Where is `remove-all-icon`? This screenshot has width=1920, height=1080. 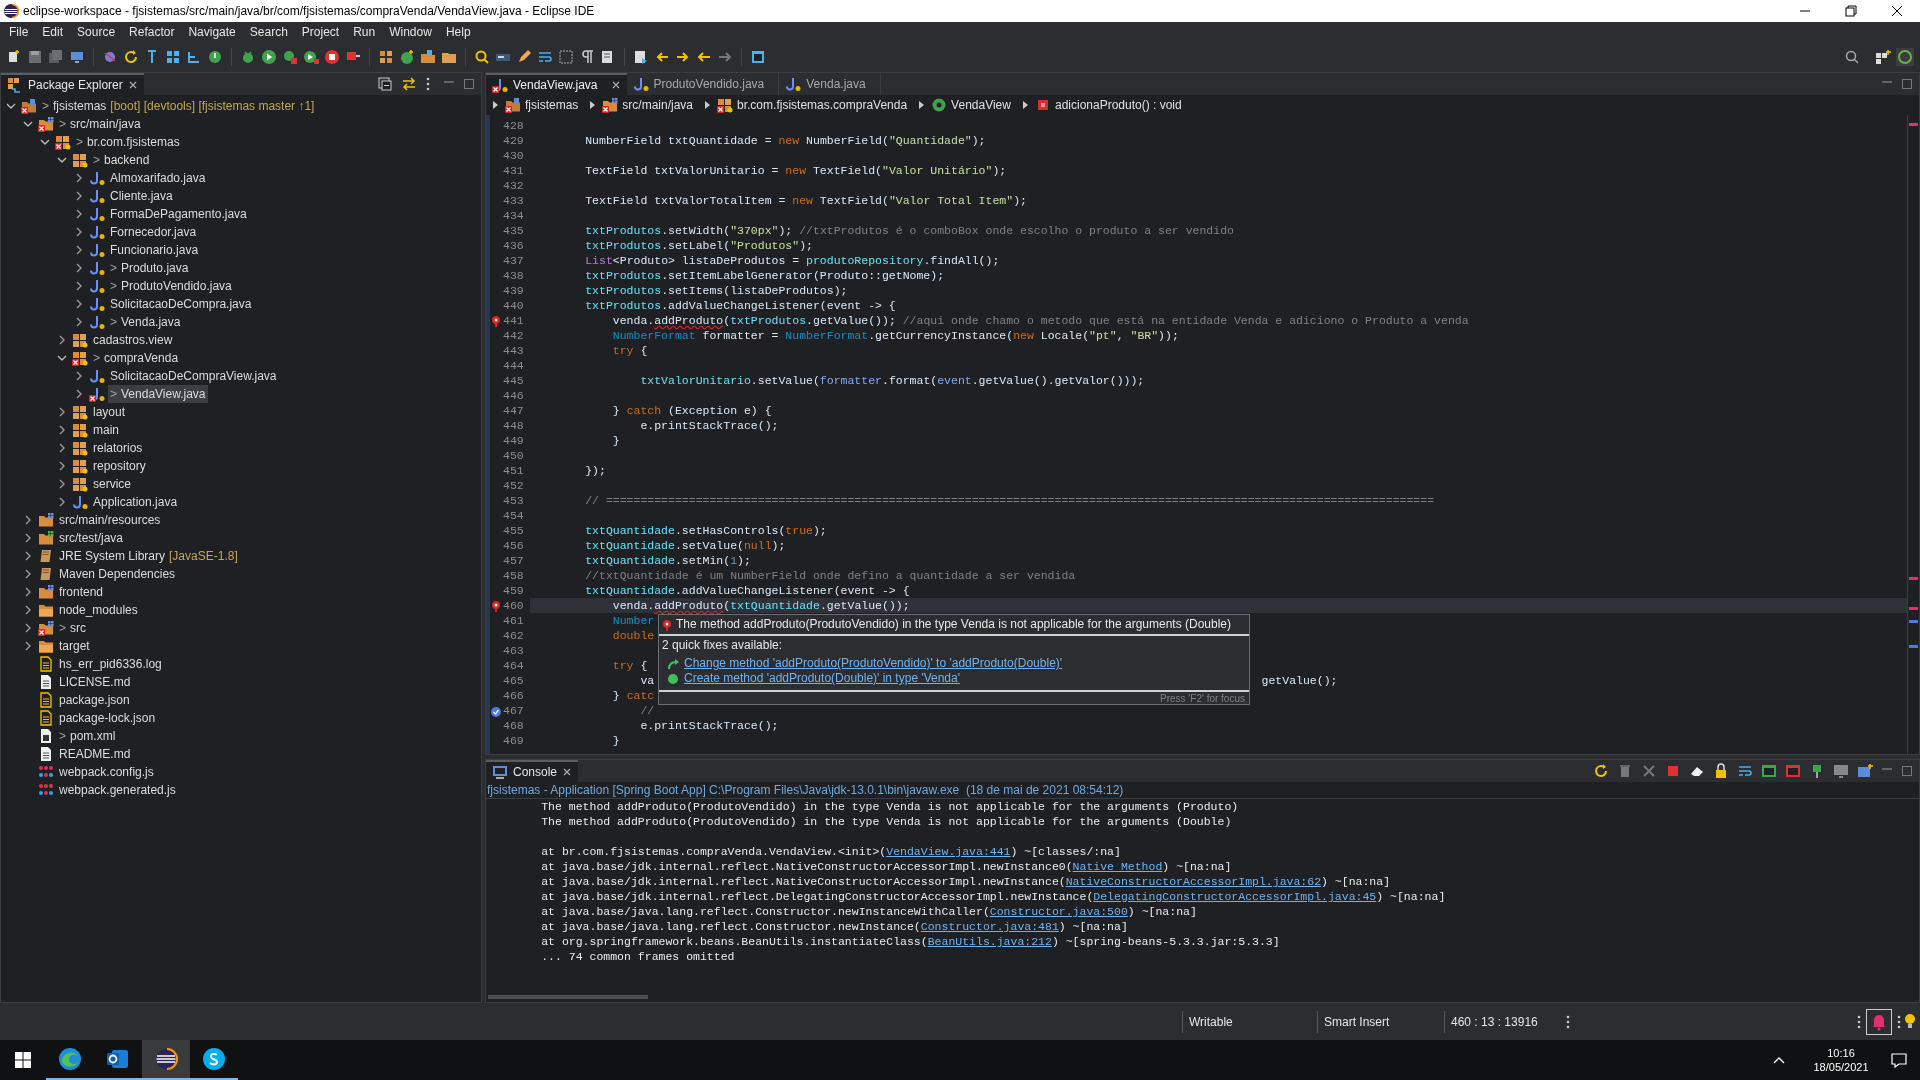 remove-all-icon is located at coordinates (1649, 771).